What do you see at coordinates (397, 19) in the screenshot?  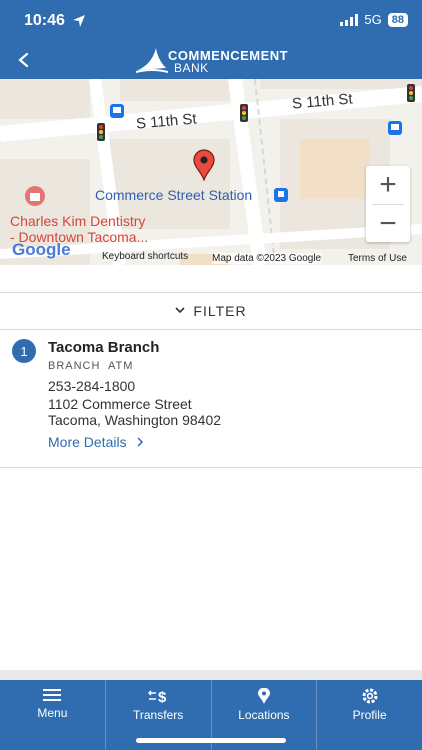 I see `battery-icon: 88` at bounding box center [397, 19].